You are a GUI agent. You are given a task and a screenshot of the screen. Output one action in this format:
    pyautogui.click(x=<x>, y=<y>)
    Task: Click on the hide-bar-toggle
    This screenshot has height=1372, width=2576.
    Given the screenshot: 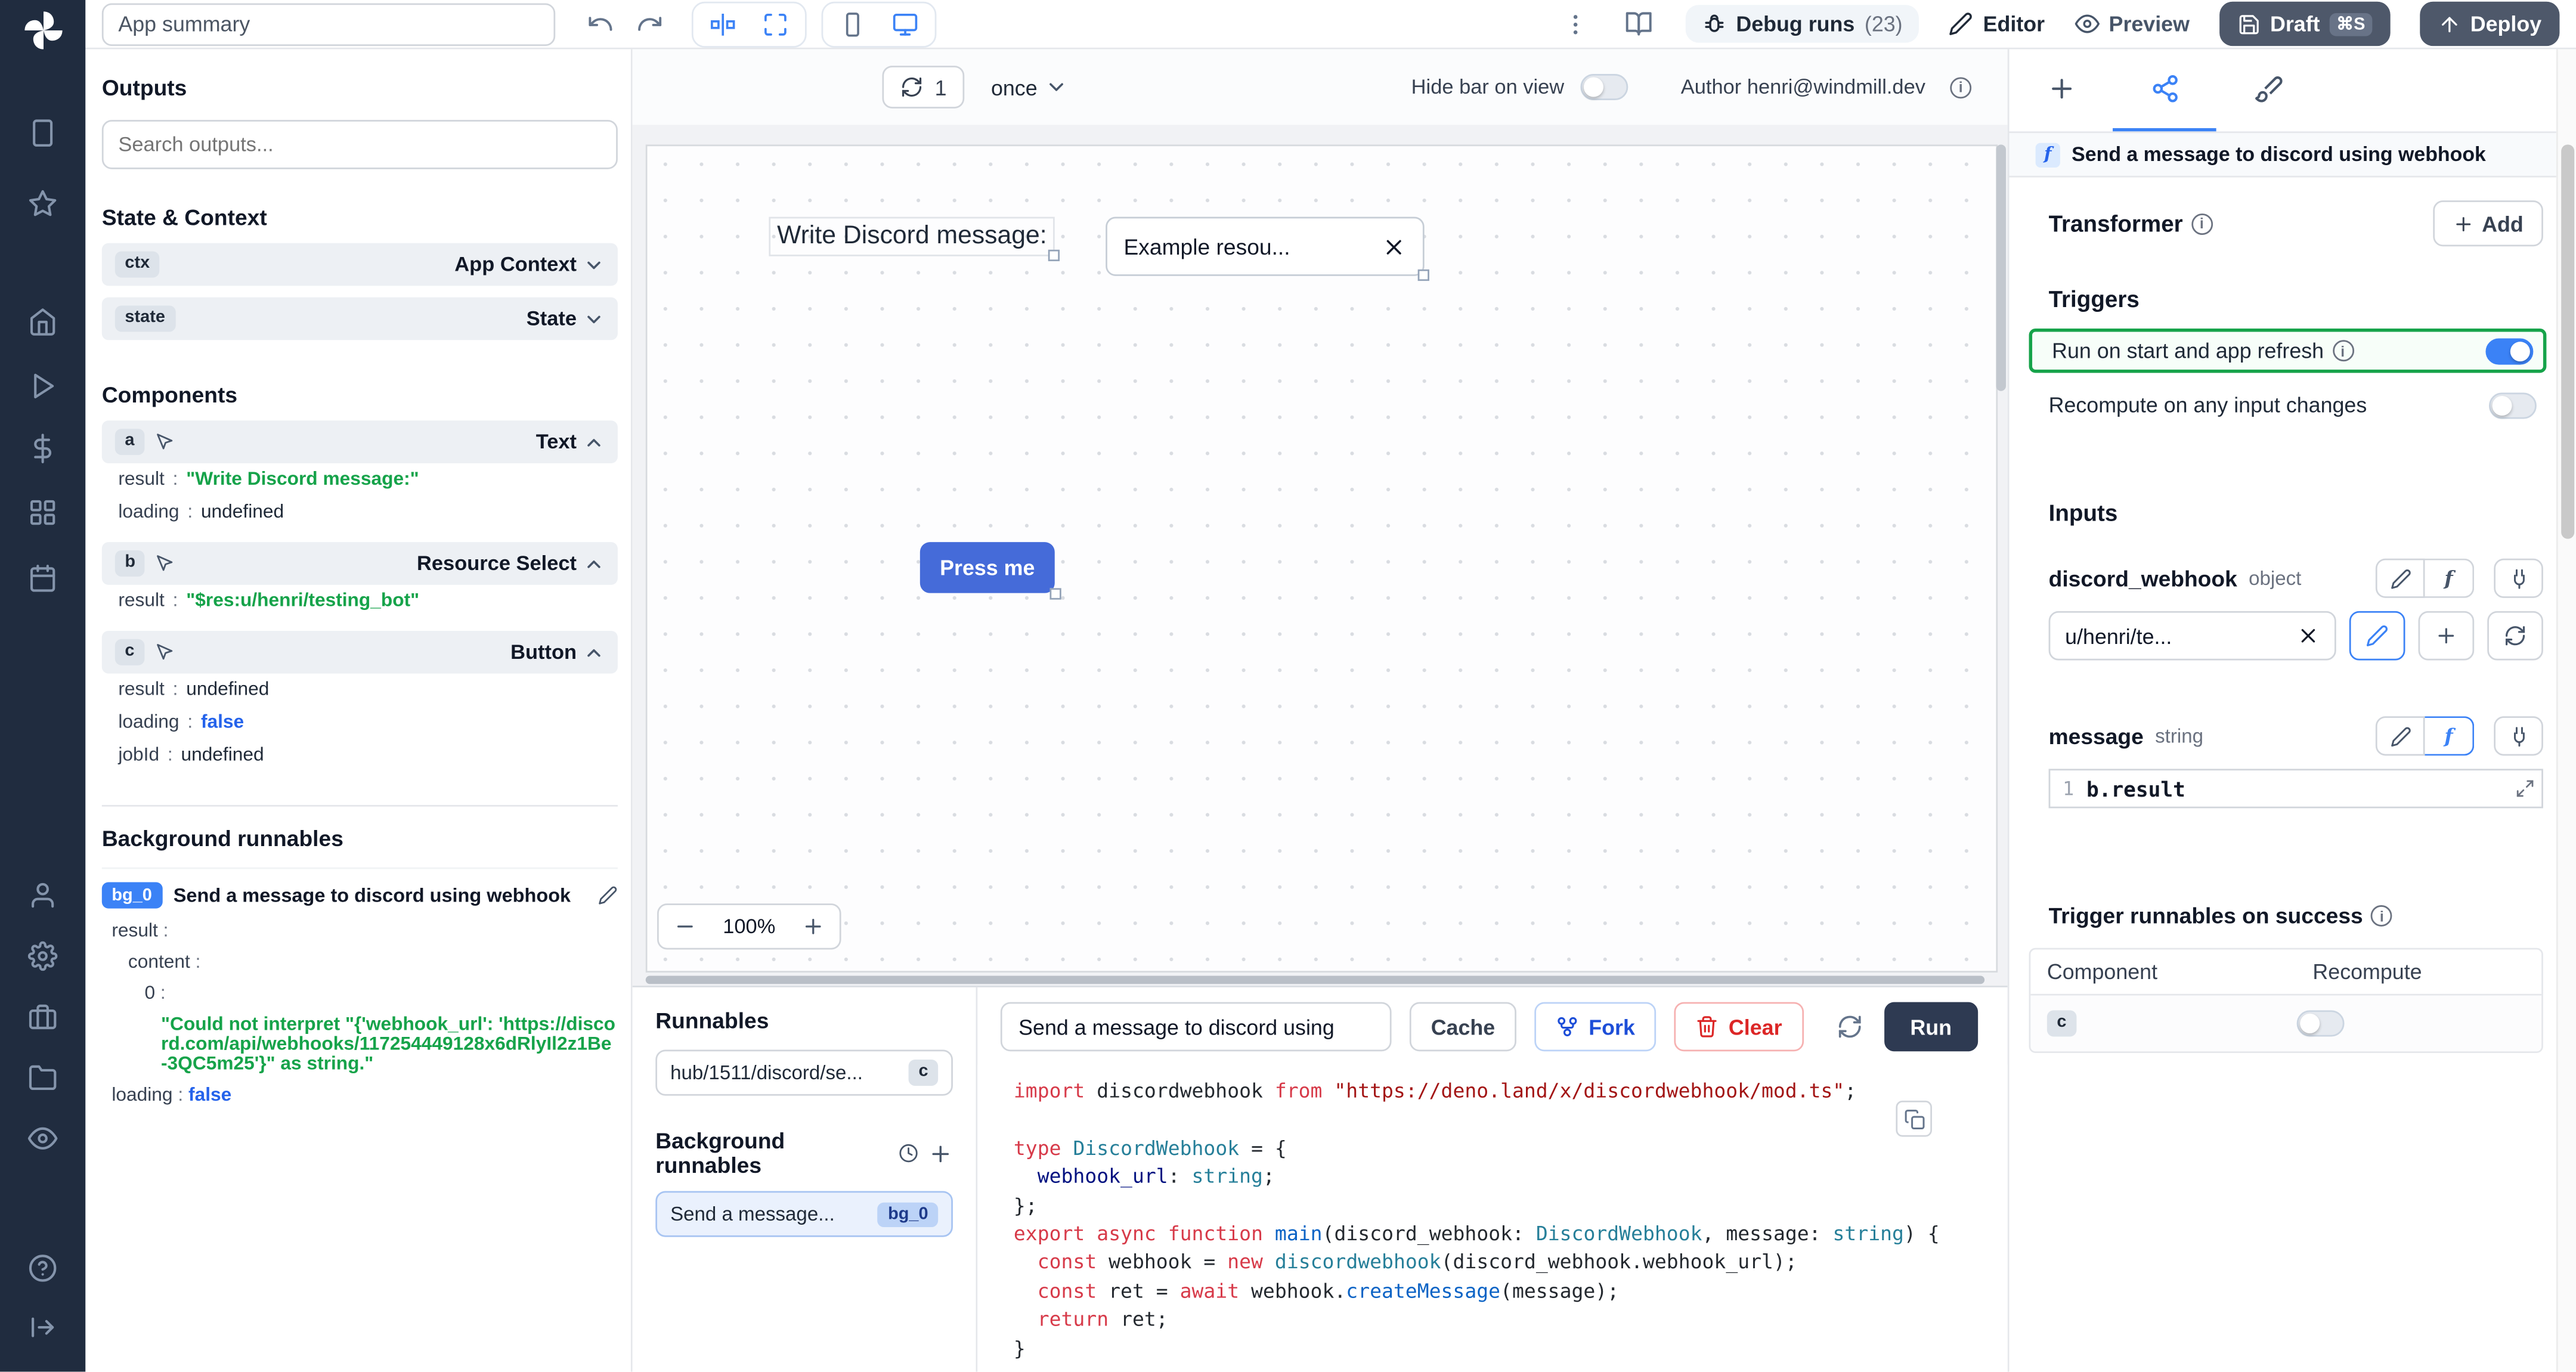 What is the action you would take?
    pyautogui.click(x=1604, y=87)
    